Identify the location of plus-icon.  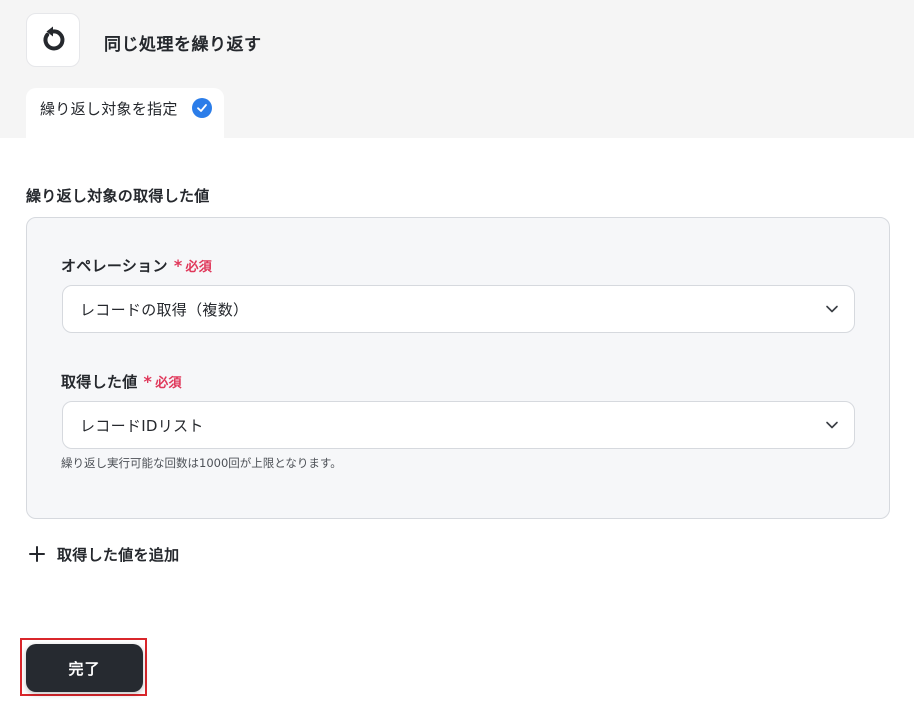
(37, 554).